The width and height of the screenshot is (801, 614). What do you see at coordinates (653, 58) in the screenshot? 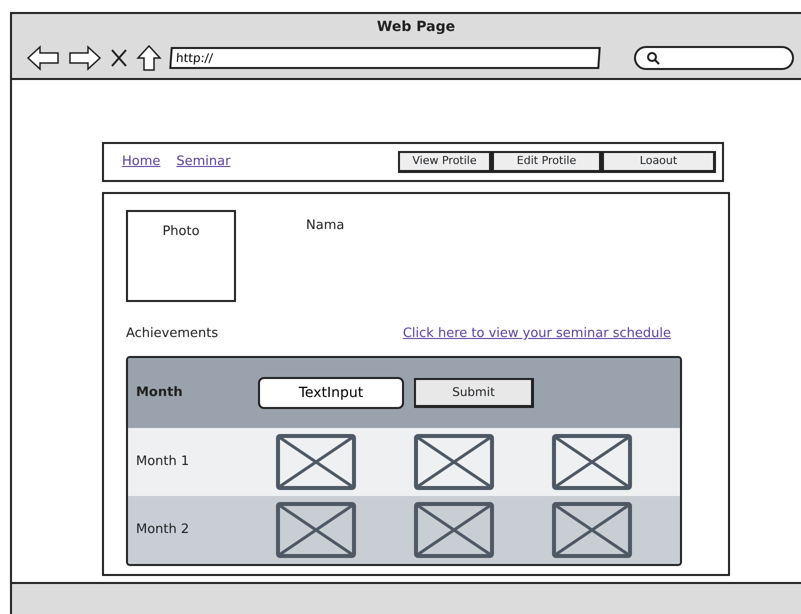
I see `search-icon` at bounding box center [653, 58].